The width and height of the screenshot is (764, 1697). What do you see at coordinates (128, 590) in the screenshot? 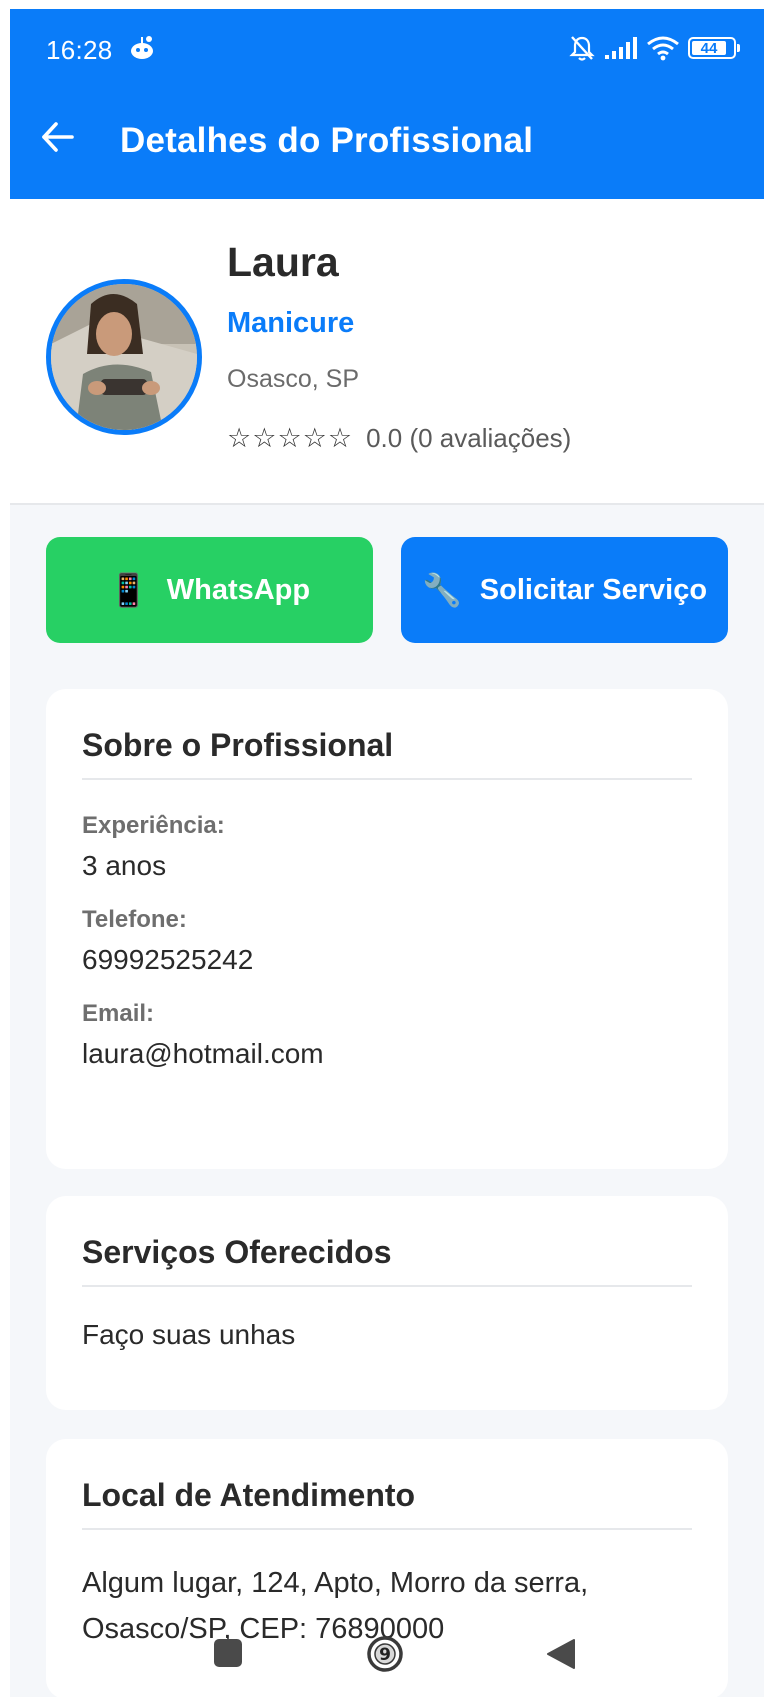
I see `phone-icon: 📱` at bounding box center [128, 590].